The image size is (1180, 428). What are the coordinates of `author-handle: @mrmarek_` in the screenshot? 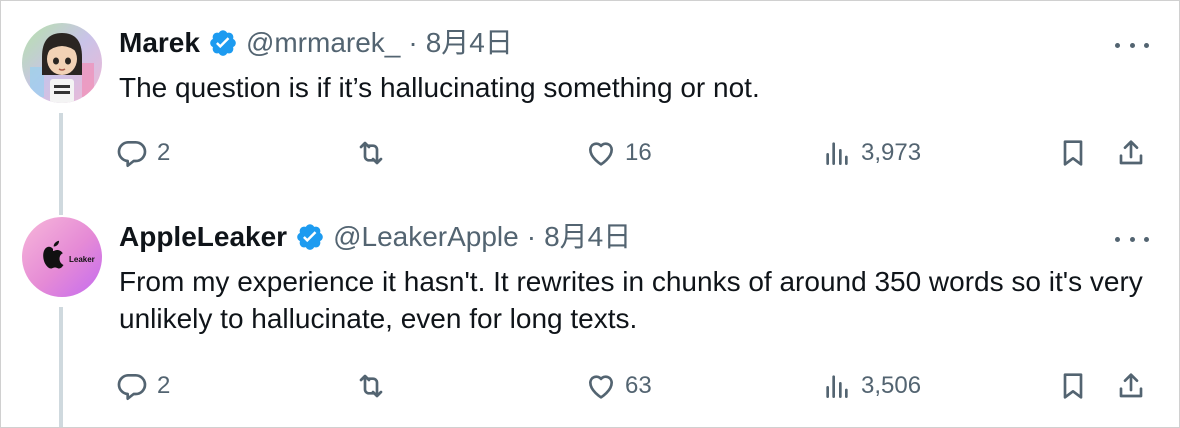 It's located at (323, 43).